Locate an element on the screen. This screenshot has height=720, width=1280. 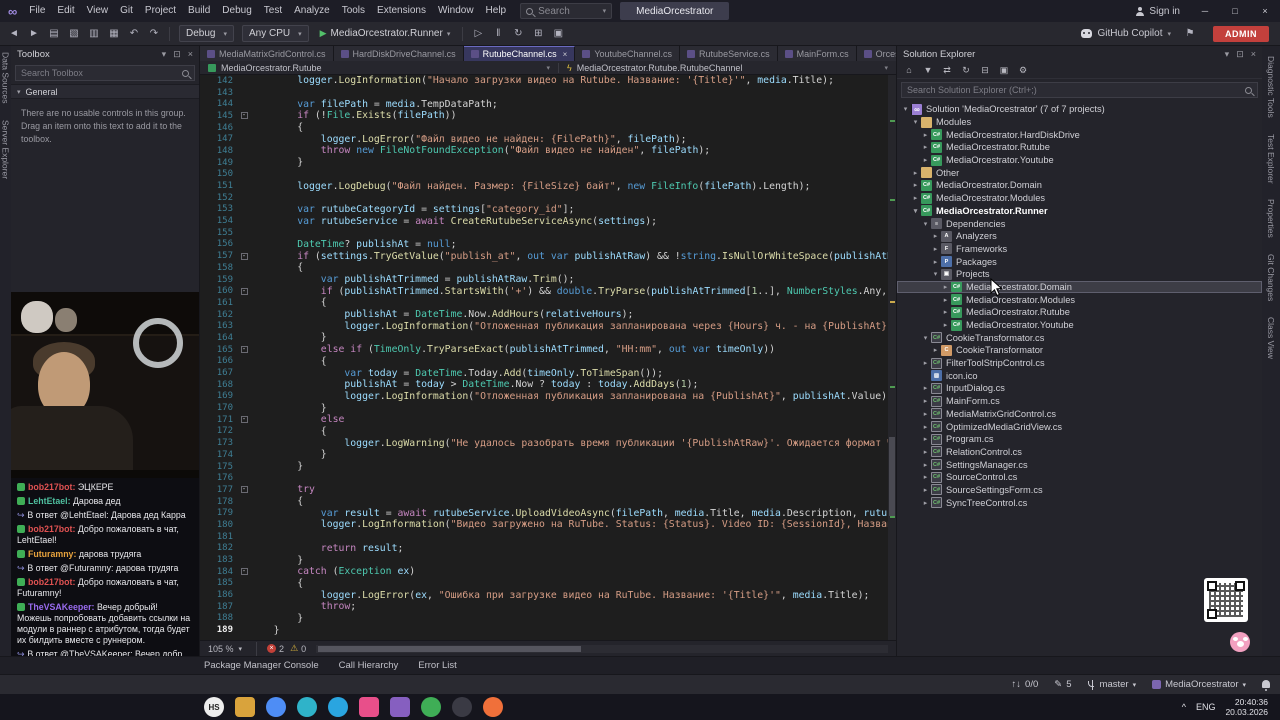
side-tab-git-changes: Git Changes is located at coordinates (1271, 277).